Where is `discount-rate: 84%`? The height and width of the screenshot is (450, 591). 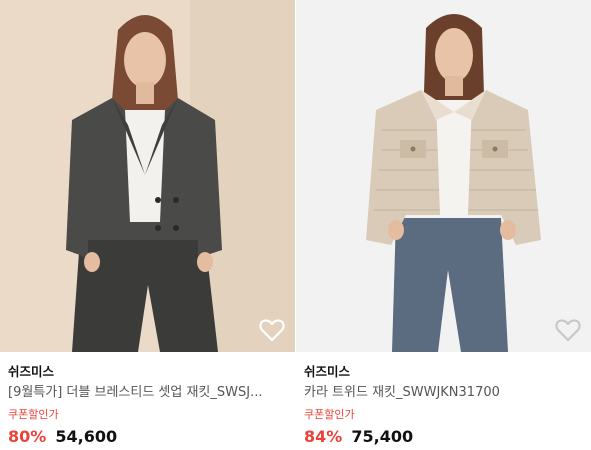
discount-rate: 84% is located at coordinates (323, 436).